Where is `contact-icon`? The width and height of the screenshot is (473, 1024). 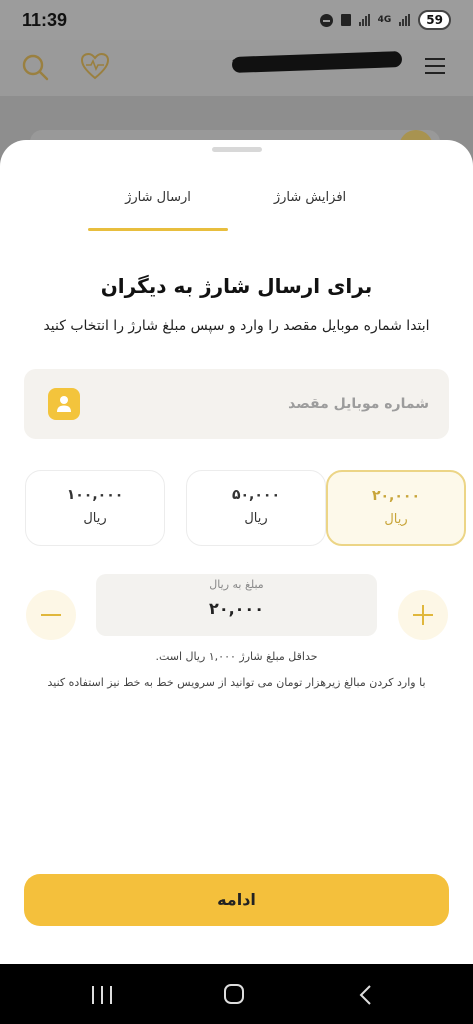
contact-icon is located at coordinates (64, 404).